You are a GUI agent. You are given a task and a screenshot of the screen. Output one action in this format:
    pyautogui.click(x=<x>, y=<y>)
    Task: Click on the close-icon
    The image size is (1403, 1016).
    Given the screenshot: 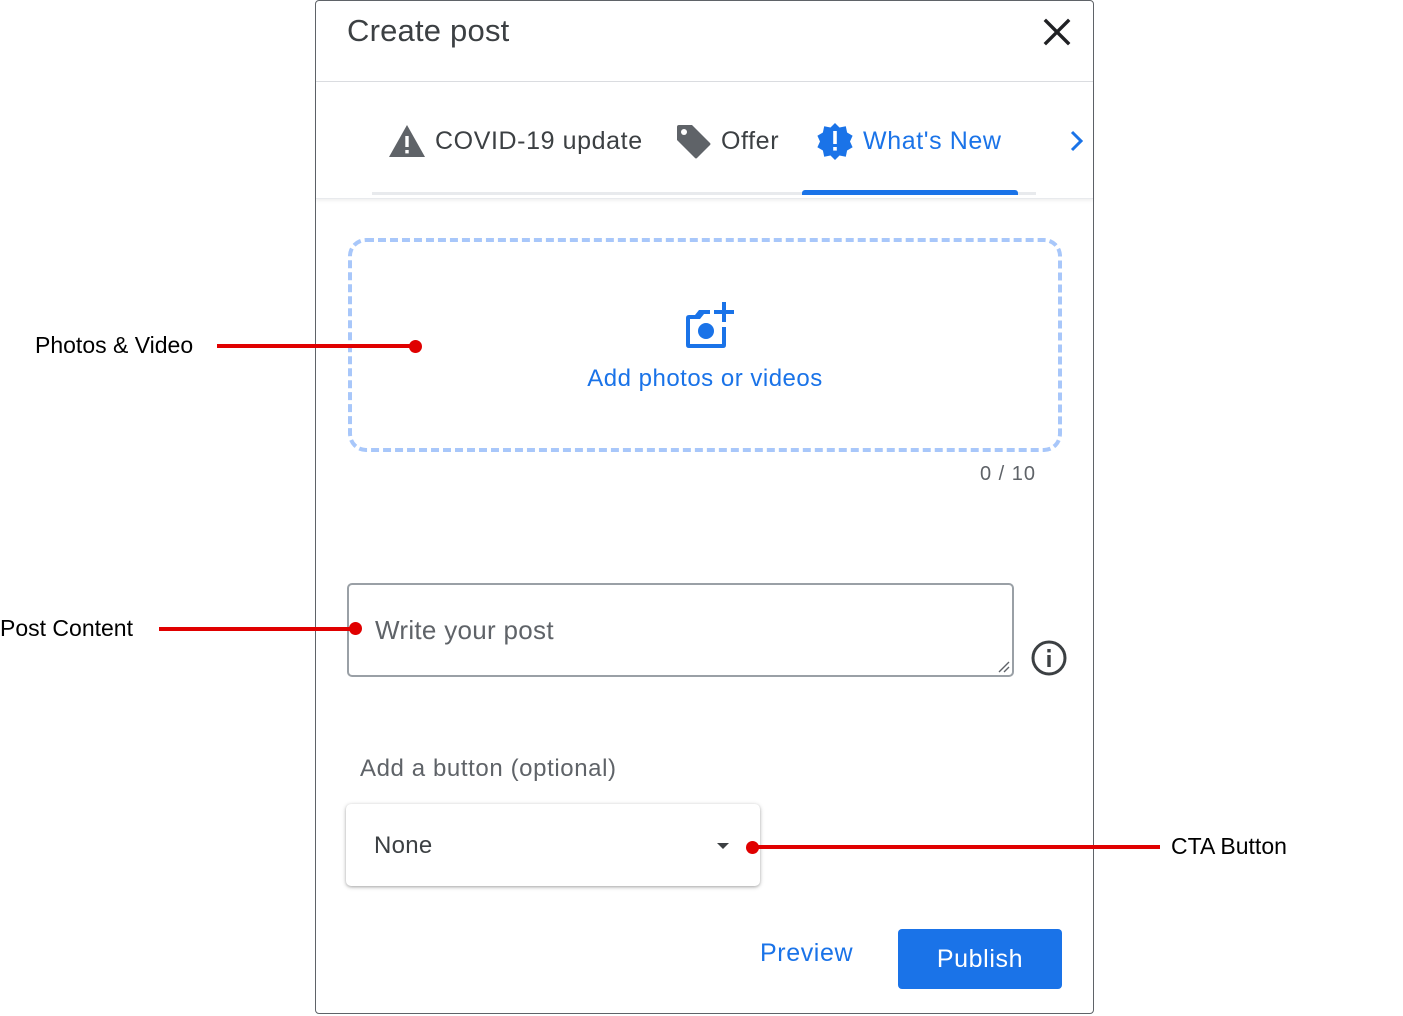 What is the action you would take?
    pyautogui.click(x=1057, y=32)
    